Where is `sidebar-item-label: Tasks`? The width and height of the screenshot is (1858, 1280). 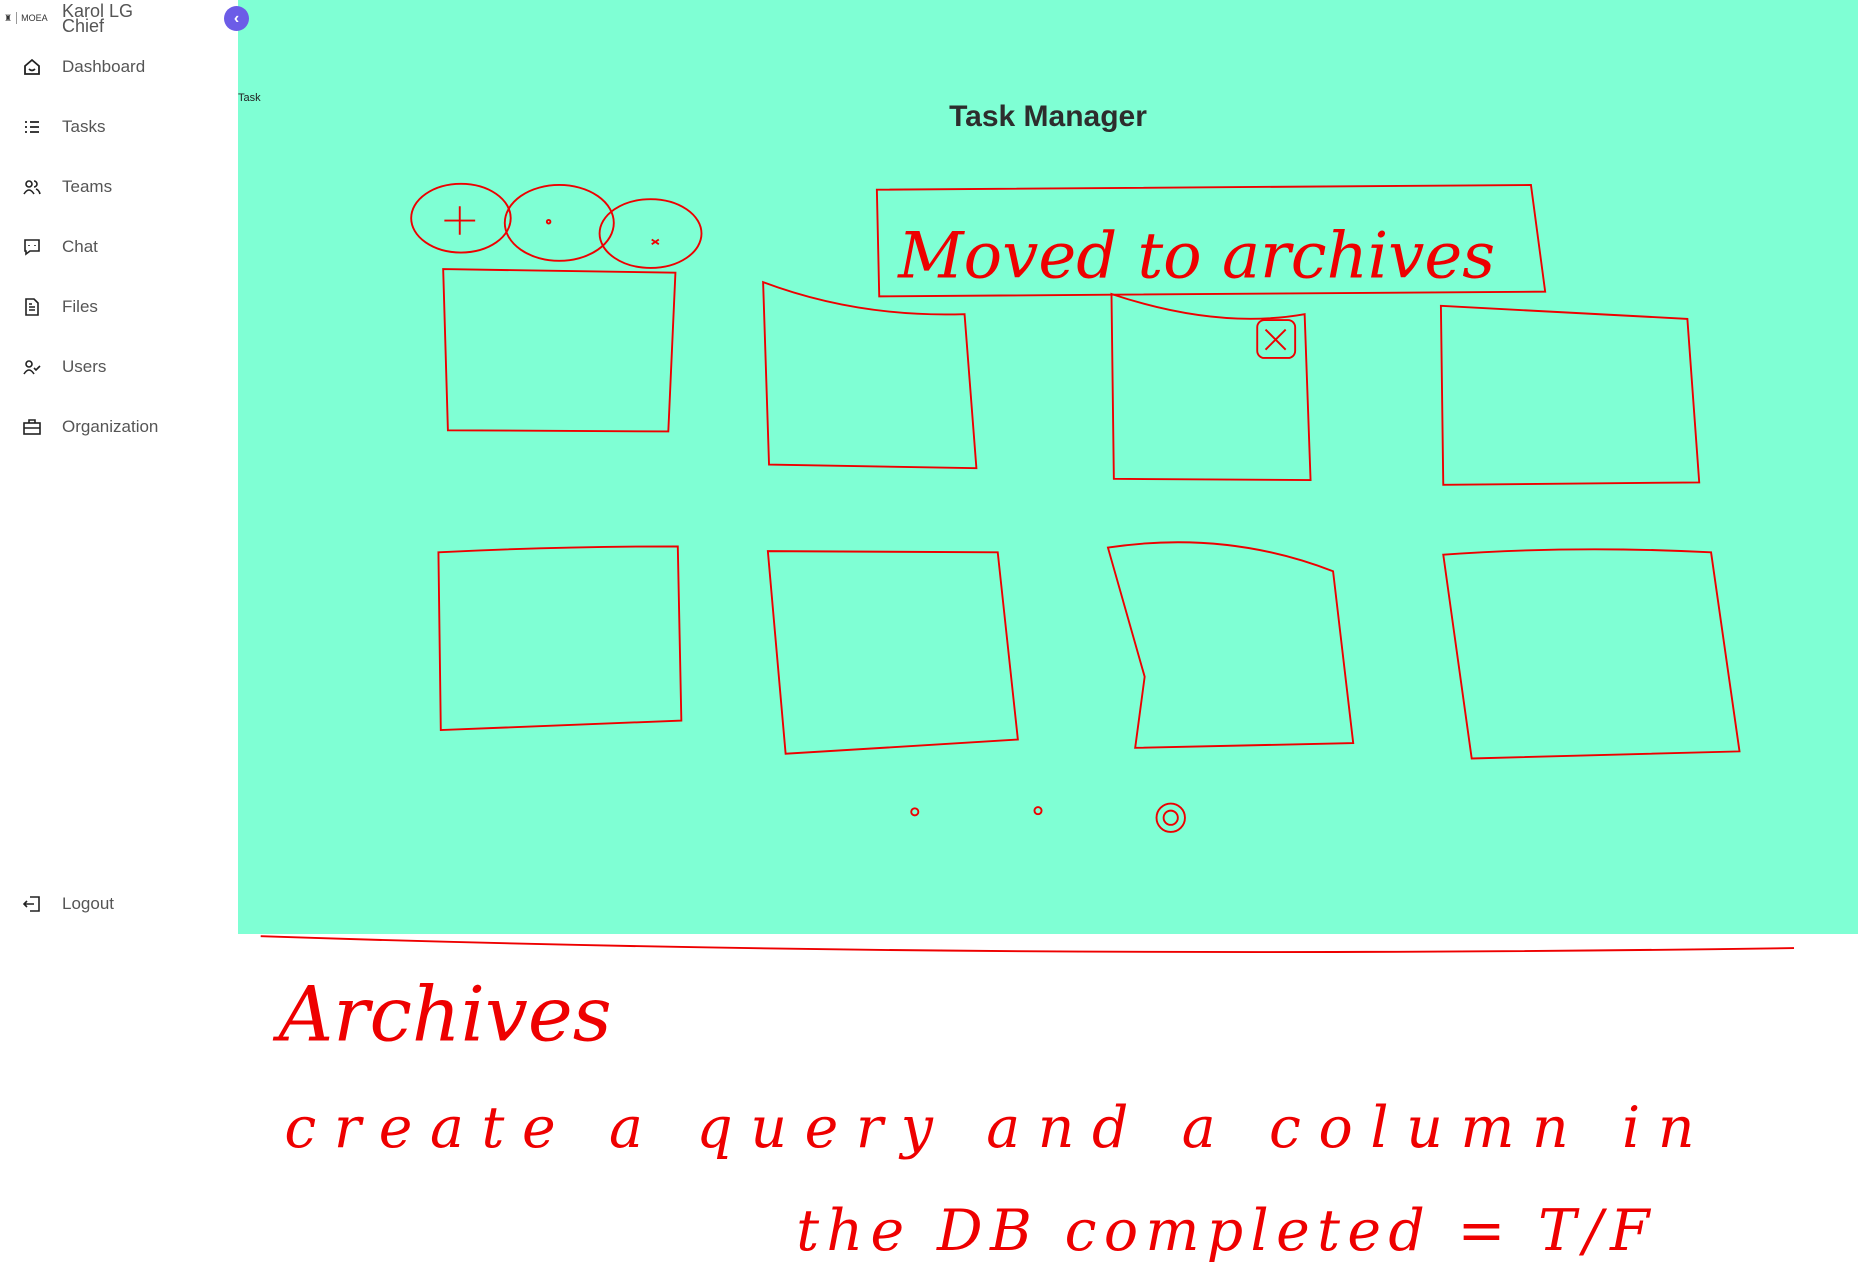
sidebar-item-label: Tasks is located at coordinates (84, 126).